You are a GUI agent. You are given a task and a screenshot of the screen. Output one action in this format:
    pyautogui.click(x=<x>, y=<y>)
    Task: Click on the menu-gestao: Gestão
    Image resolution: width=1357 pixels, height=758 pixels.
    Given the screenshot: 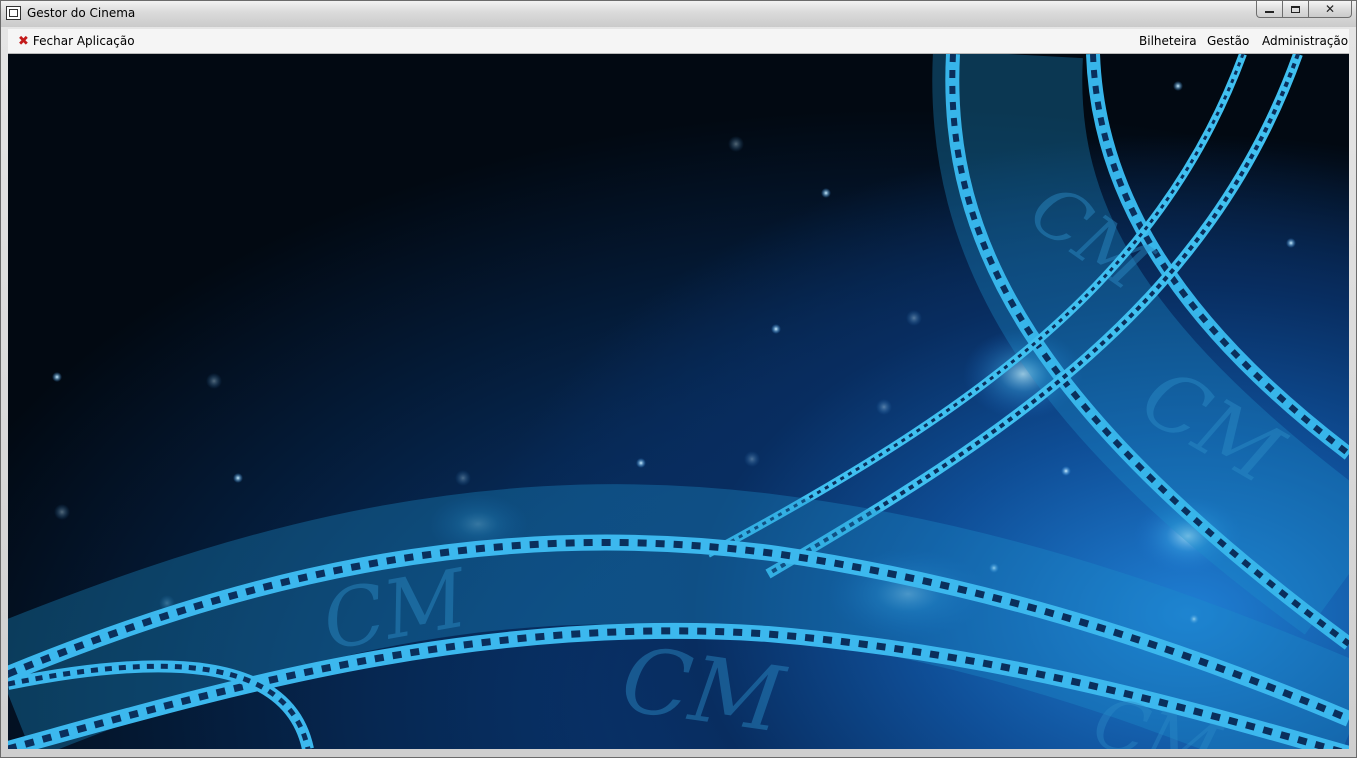 What is the action you would take?
    pyautogui.click(x=1228, y=41)
    